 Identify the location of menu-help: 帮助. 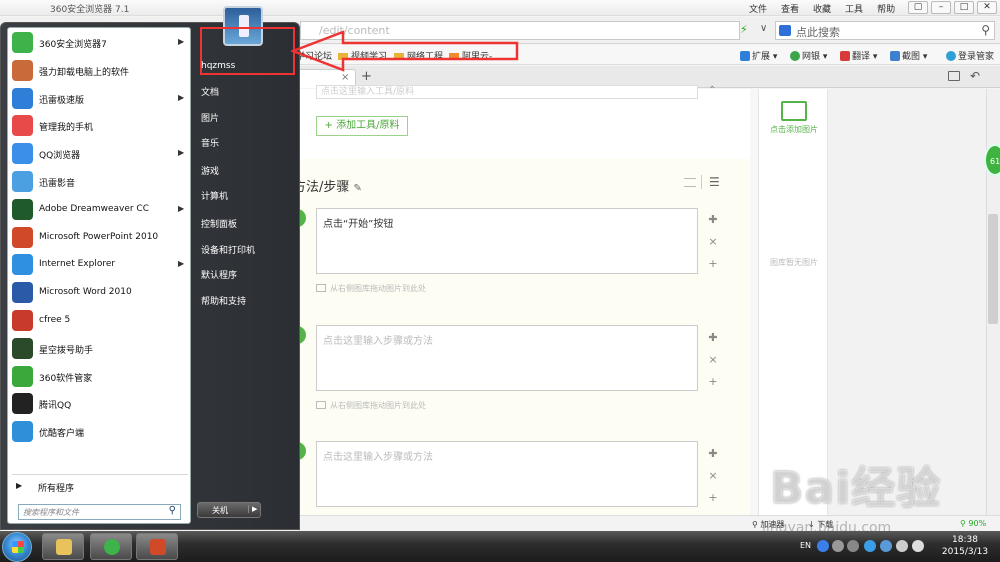
(886, 8).